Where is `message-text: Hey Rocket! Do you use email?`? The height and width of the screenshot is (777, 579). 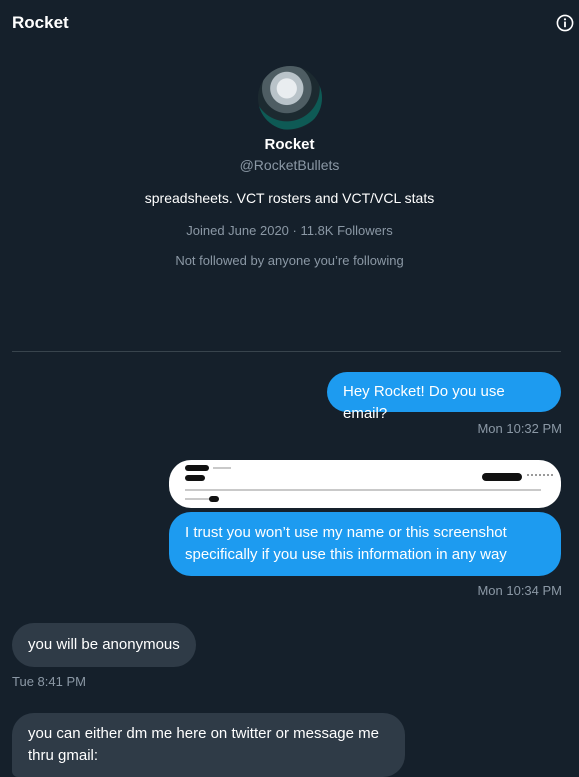 message-text: Hey Rocket! Do you use email? is located at coordinates (424, 402).